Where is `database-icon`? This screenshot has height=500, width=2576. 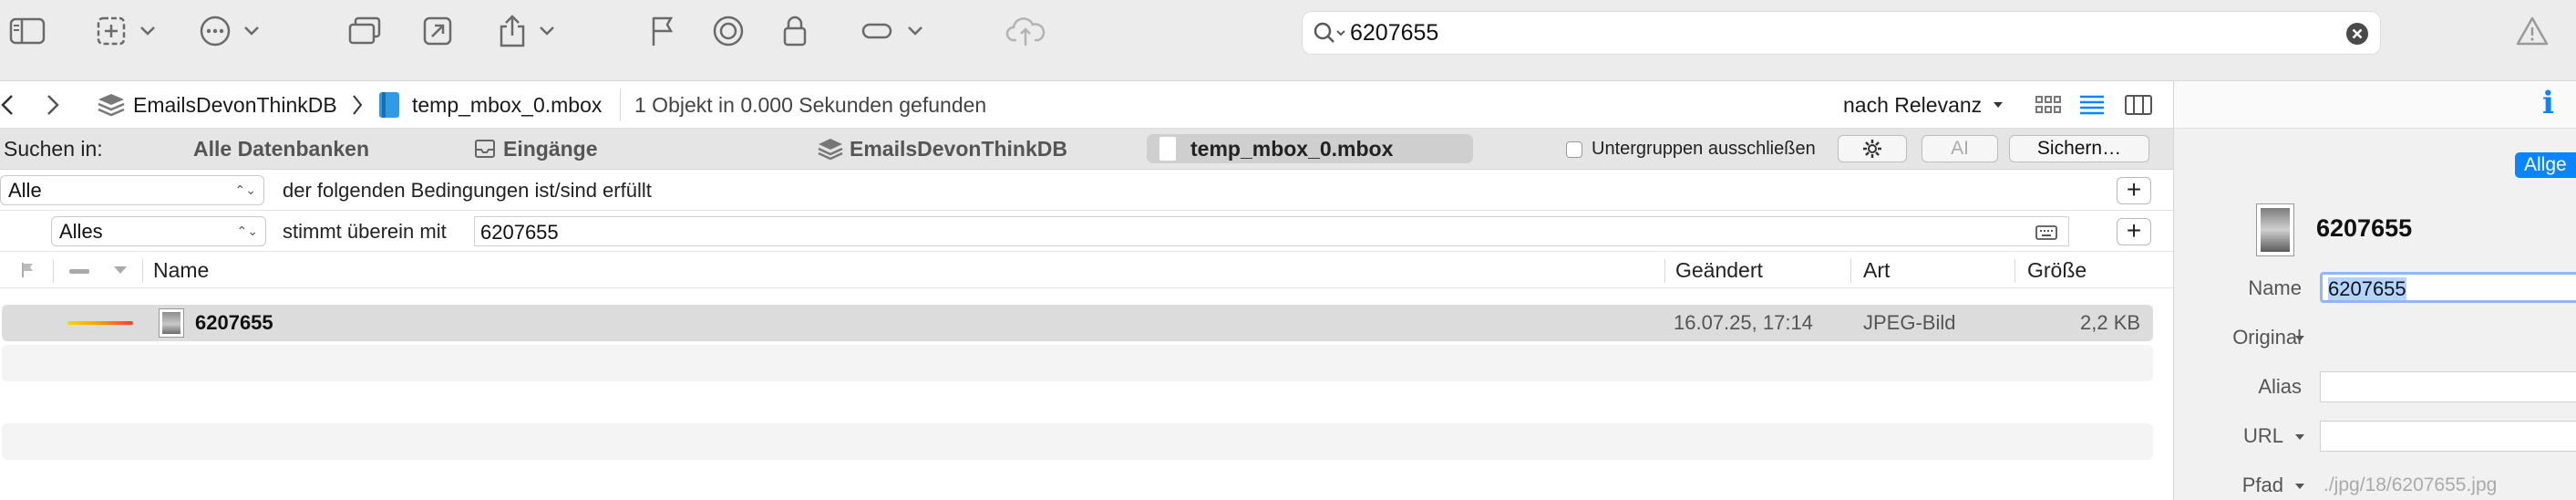
database-icon is located at coordinates (111, 105).